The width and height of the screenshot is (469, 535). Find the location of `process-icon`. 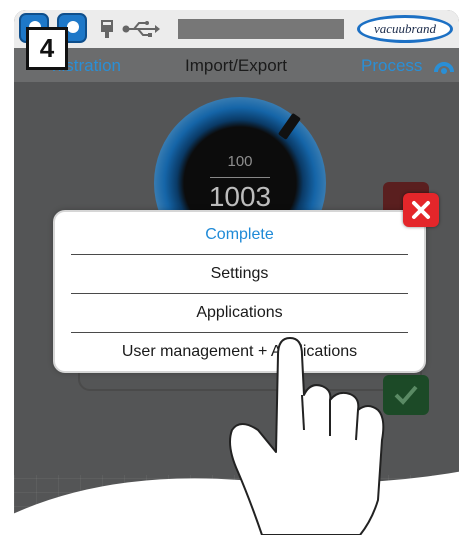

process-icon is located at coordinates (444, 68).